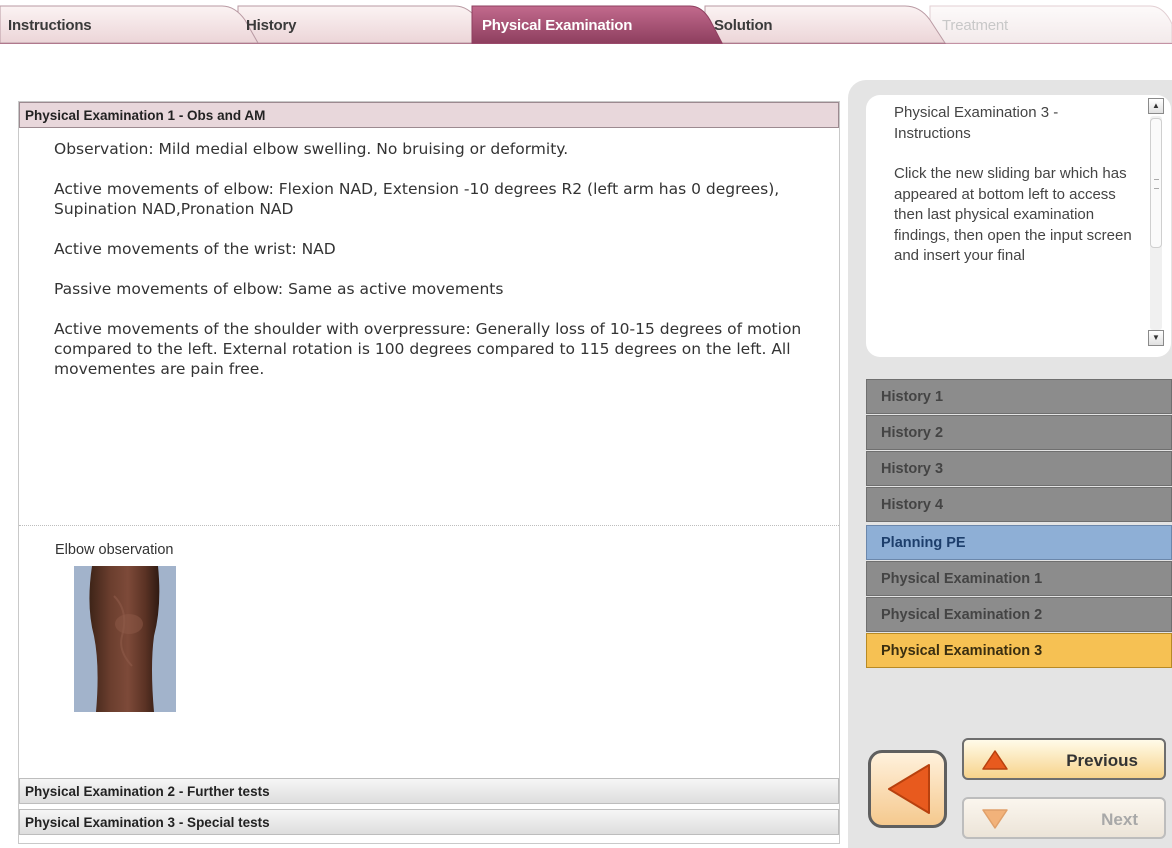 The width and height of the screenshot is (1172, 848). I want to click on tab-solution: Solution, so click(743, 25).